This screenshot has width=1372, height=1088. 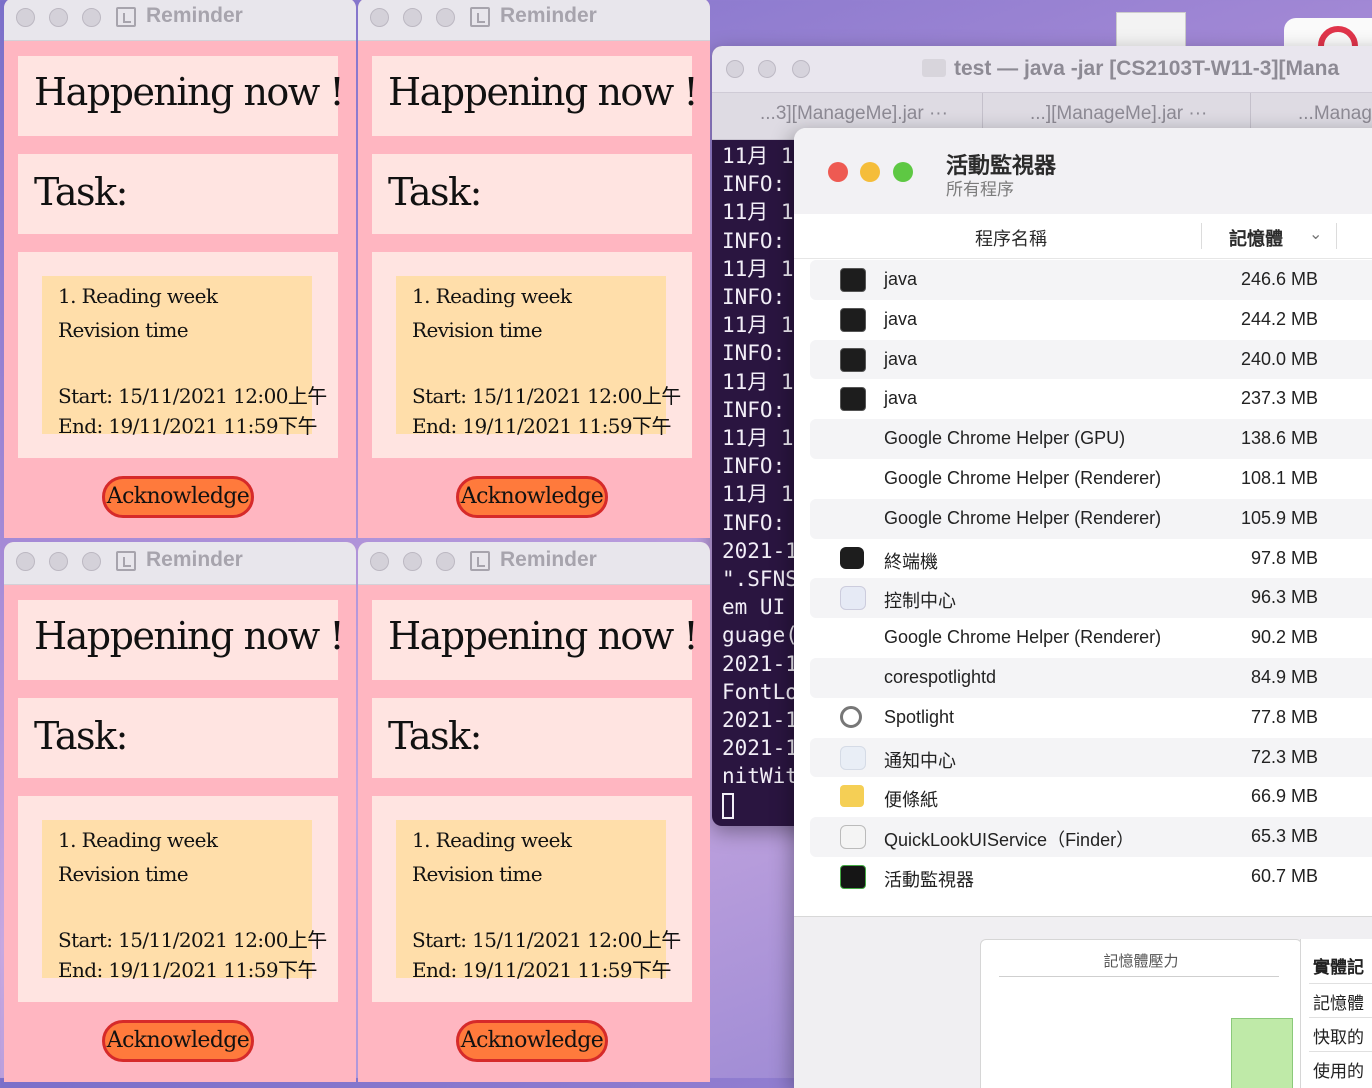 What do you see at coordinates (1091, 718) in the screenshot?
I see `process-row: Spotlight 77.8 MB` at bounding box center [1091, 718].